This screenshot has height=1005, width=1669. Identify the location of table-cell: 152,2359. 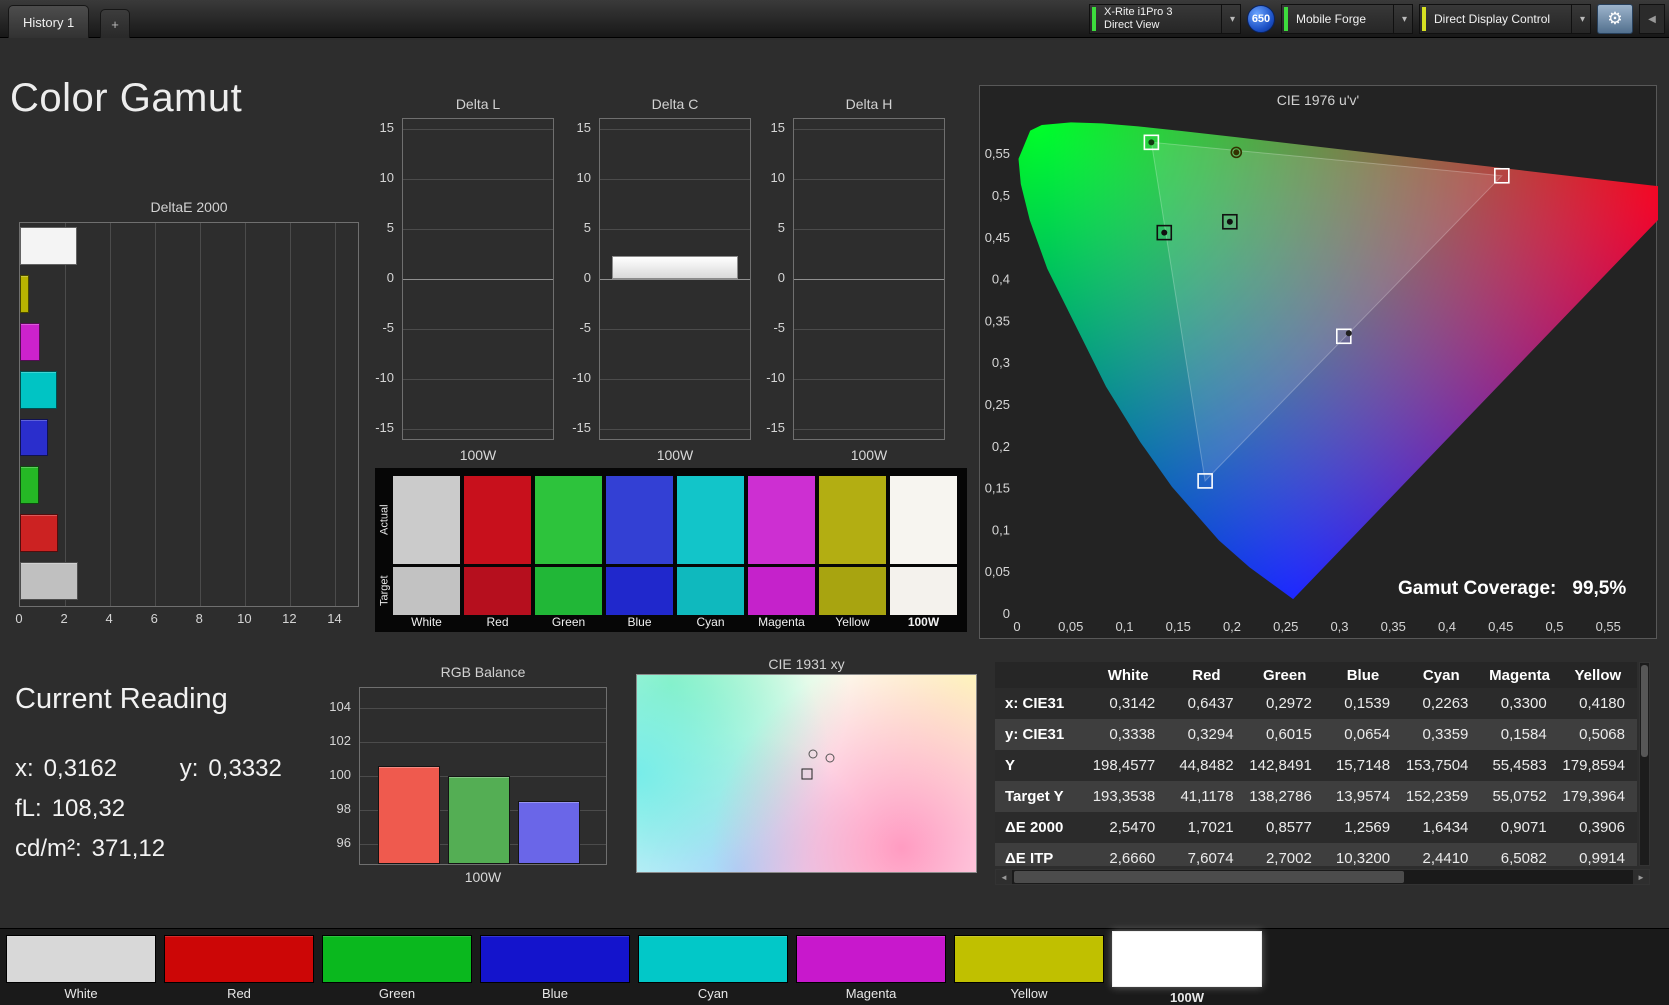
(1437, 796).